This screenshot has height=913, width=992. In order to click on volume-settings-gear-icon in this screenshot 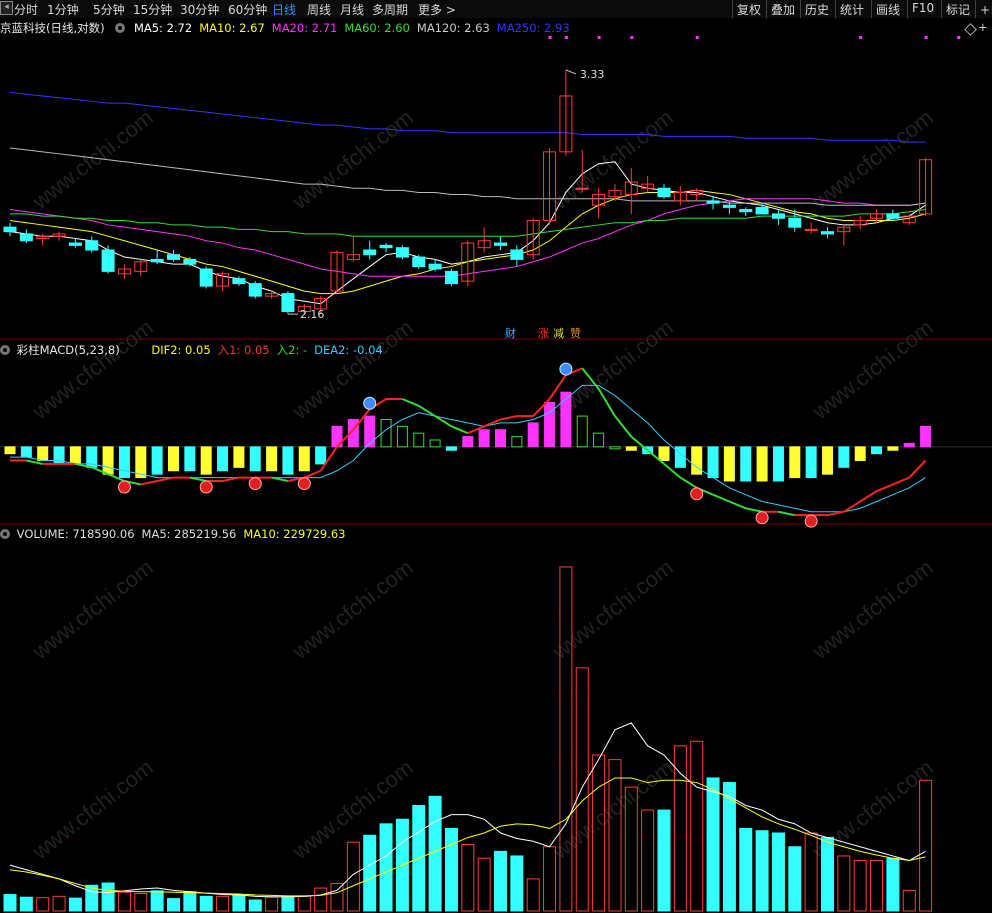, I will do `click(5, 534)`.